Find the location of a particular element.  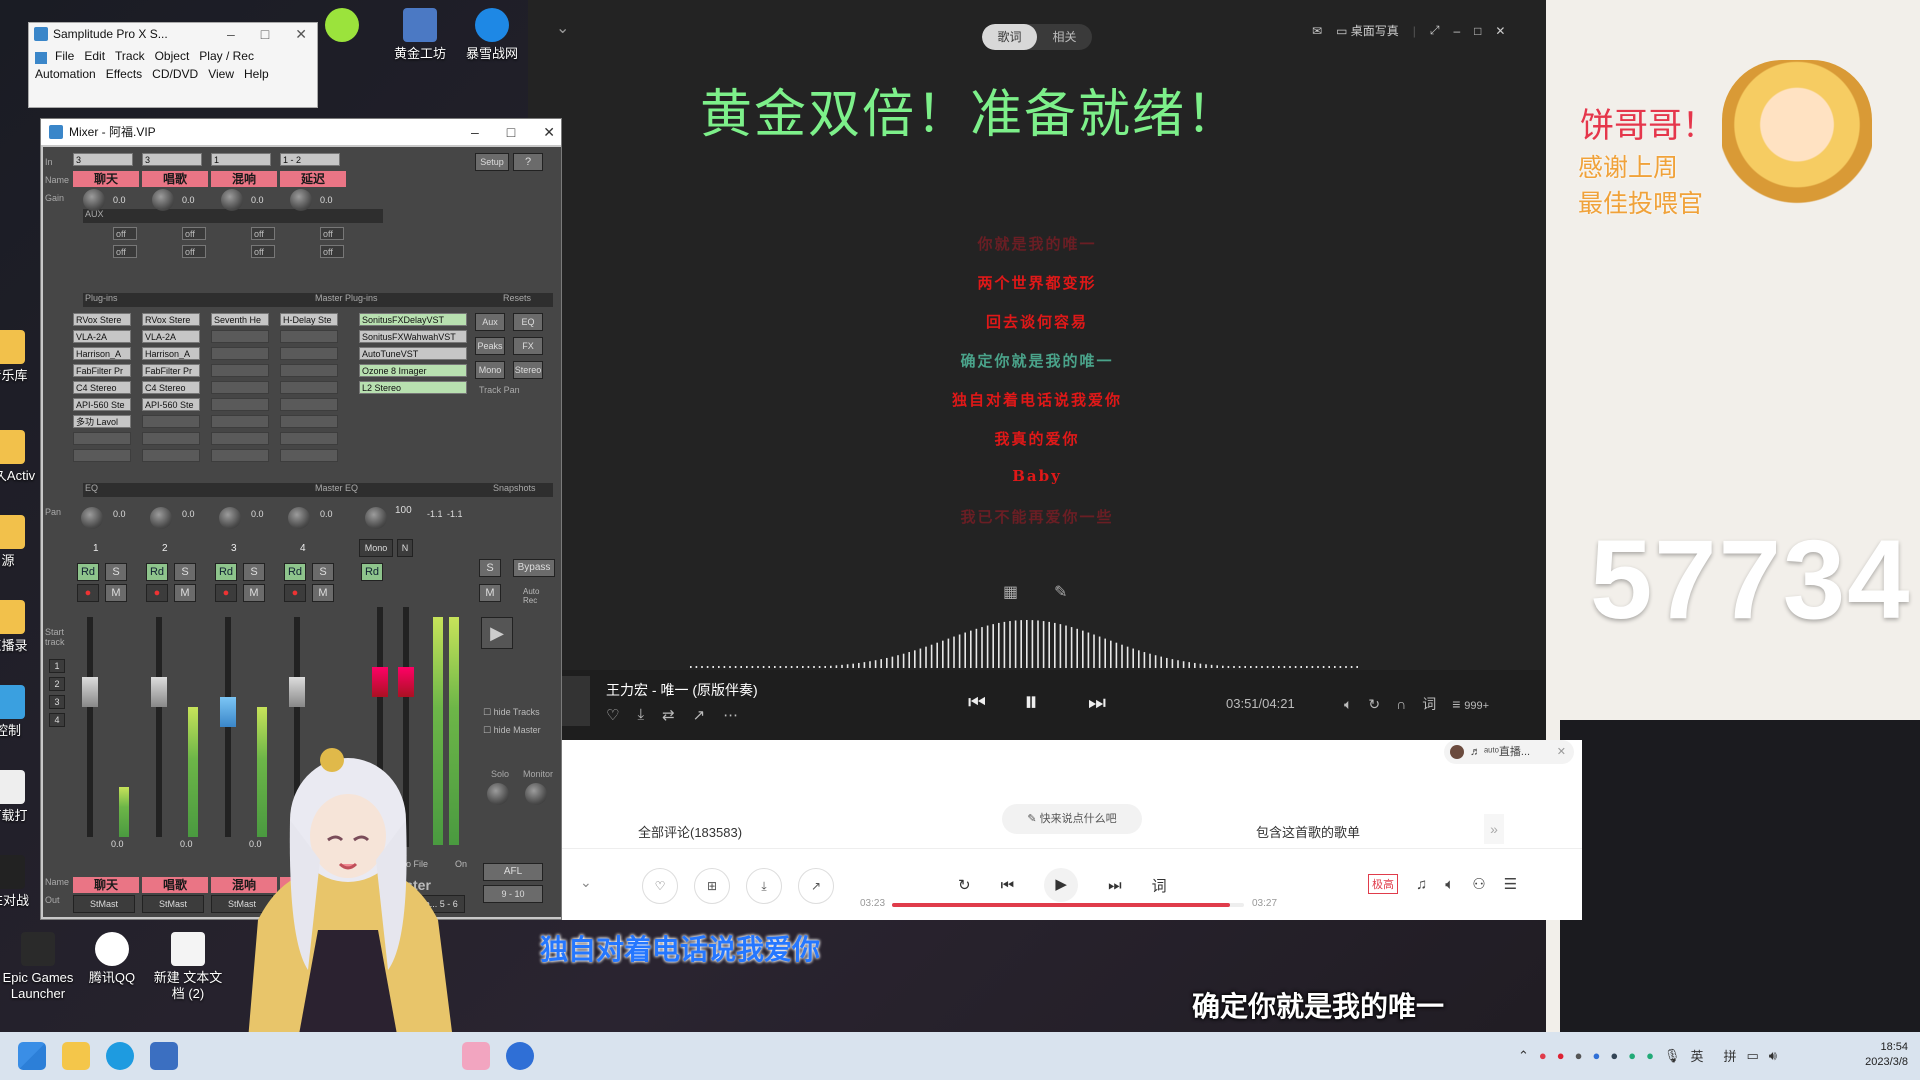

desktop-icon-battlenet: 暴雪战网 is located at coordinates (492, 35).